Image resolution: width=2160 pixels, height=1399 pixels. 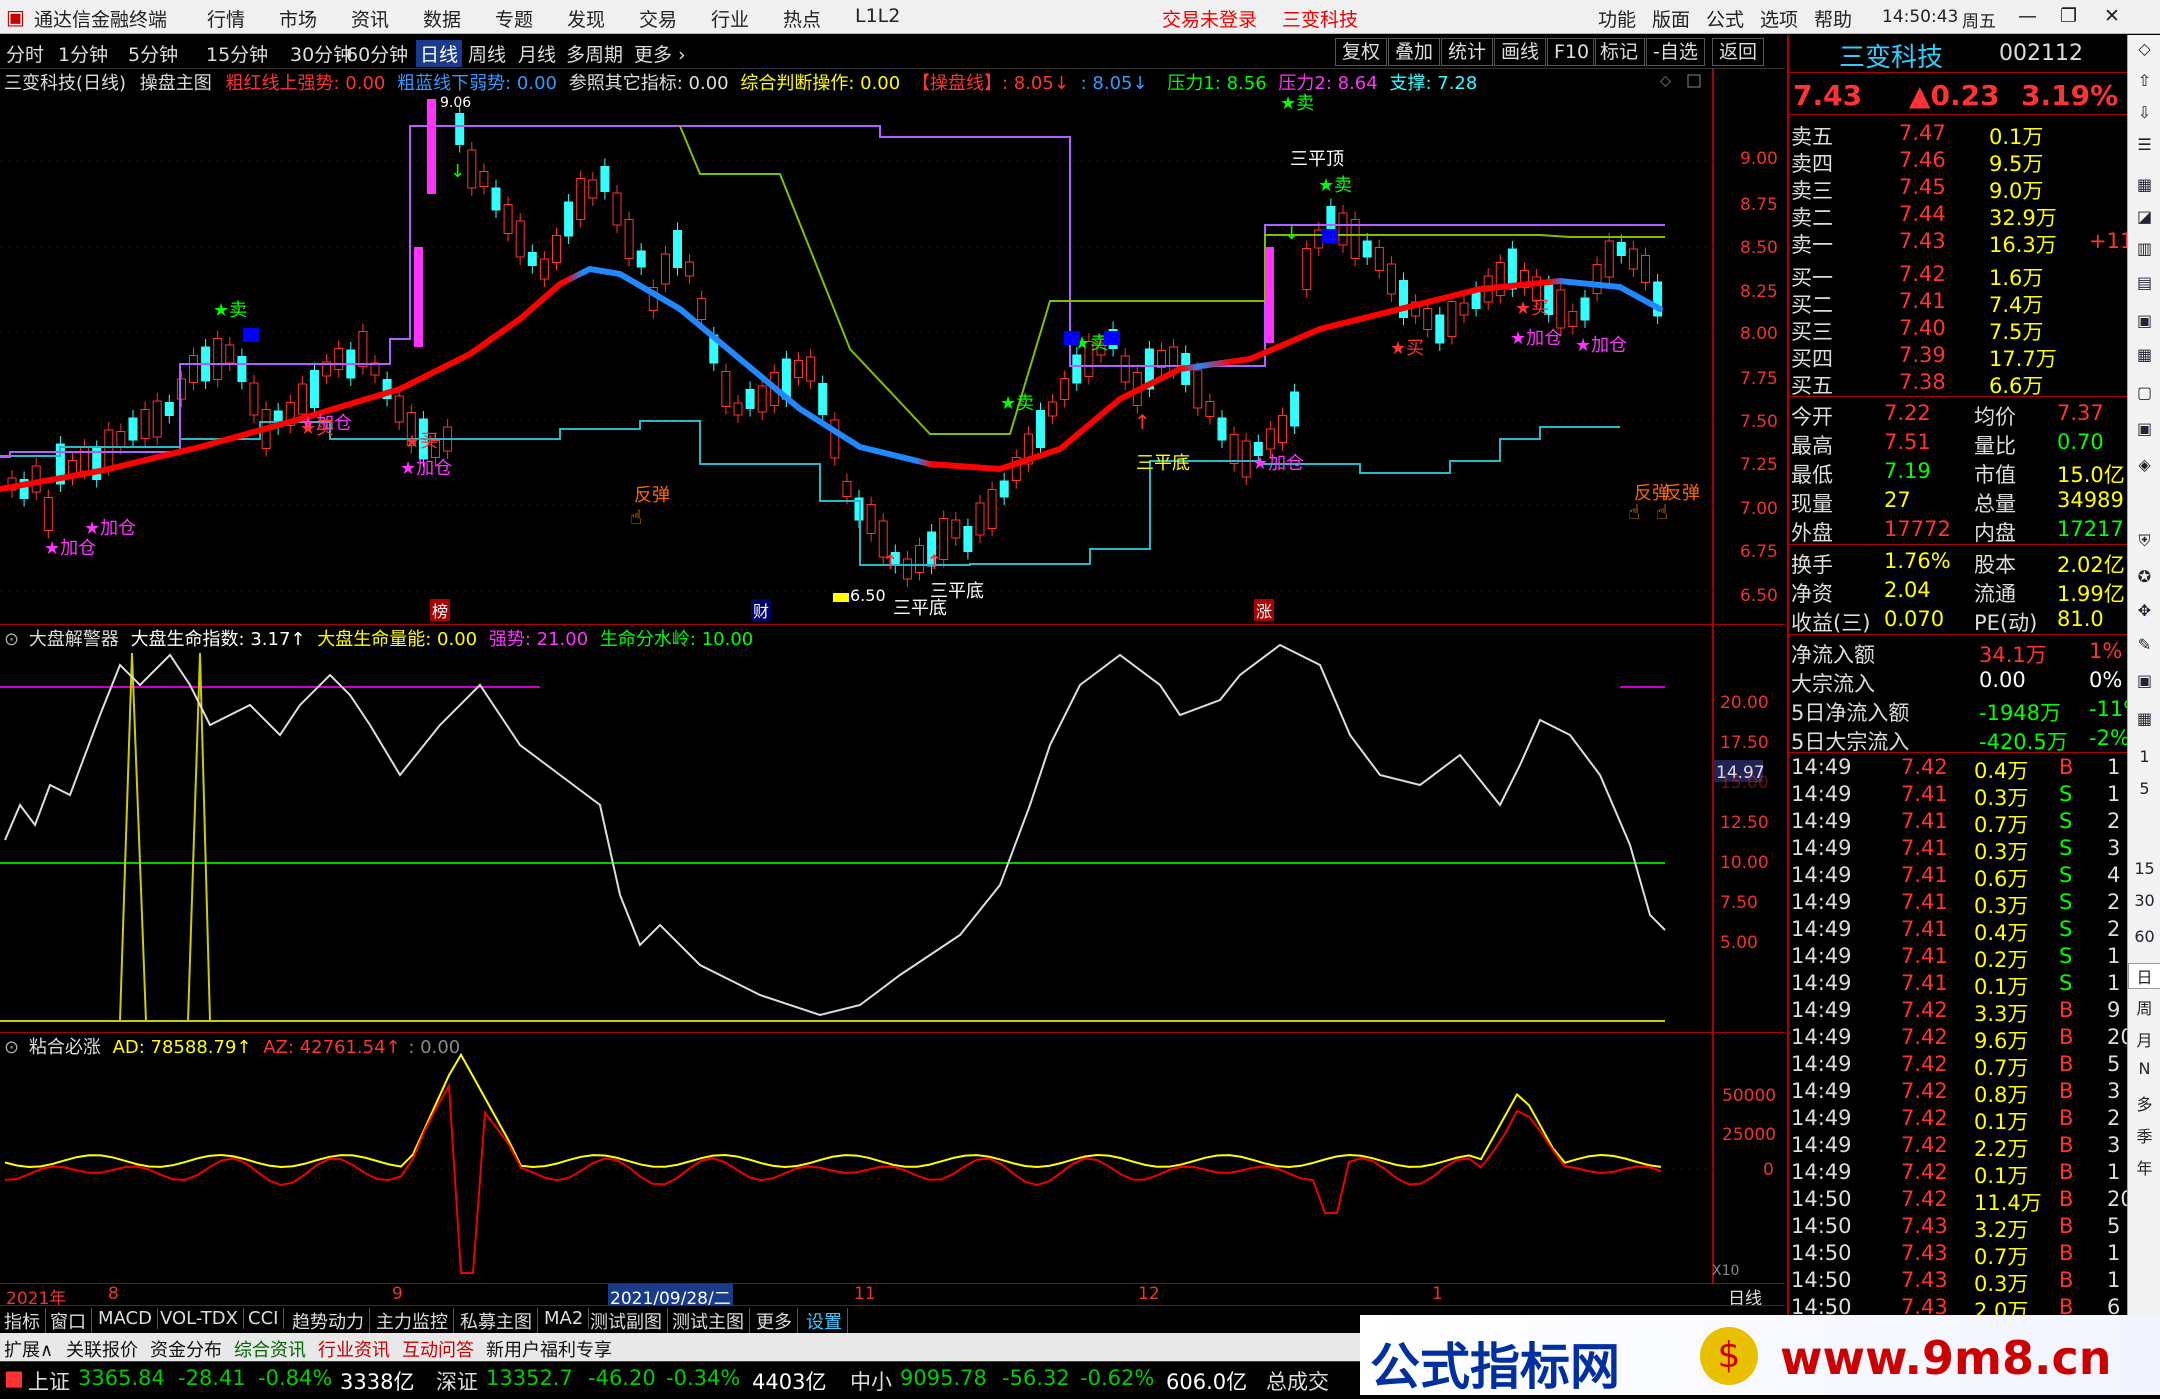 I want to click on tool-button: 画线, so click(x=1520, y=52).